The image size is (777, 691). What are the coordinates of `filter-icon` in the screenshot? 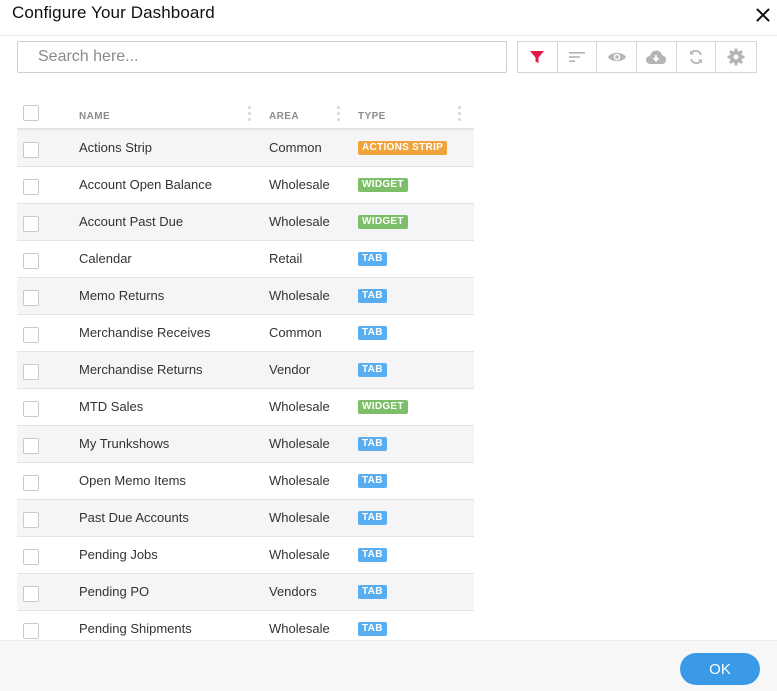 It's located at (537, 57).